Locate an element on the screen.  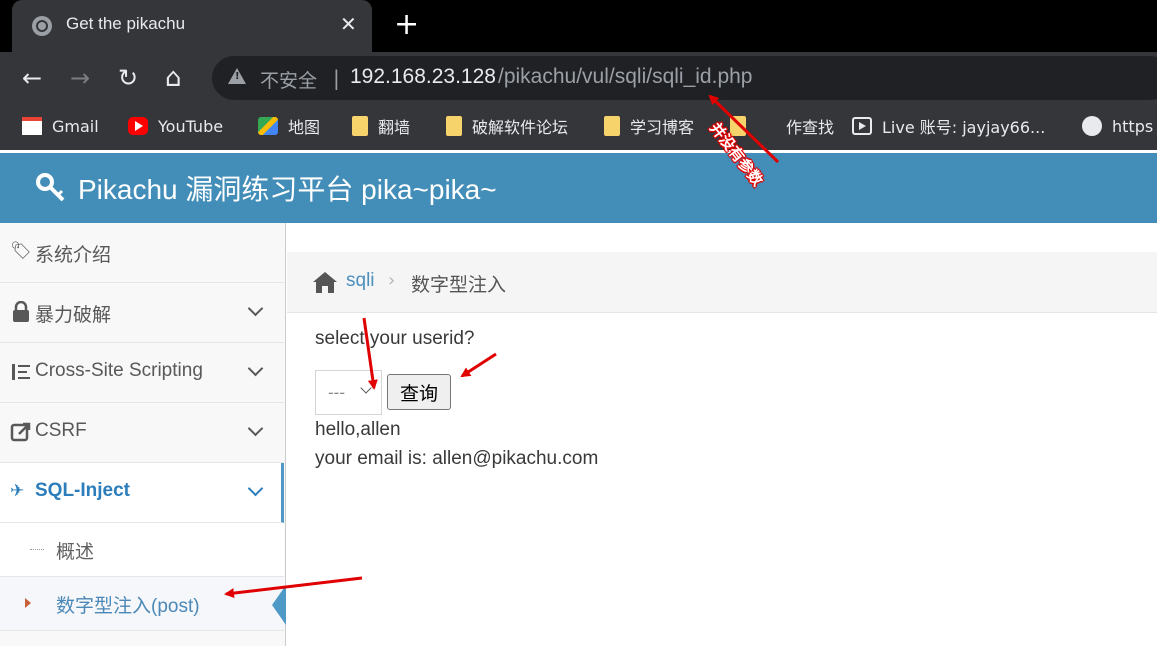
bookmark-label: 学习博客 is located at coordinates (662, 127).